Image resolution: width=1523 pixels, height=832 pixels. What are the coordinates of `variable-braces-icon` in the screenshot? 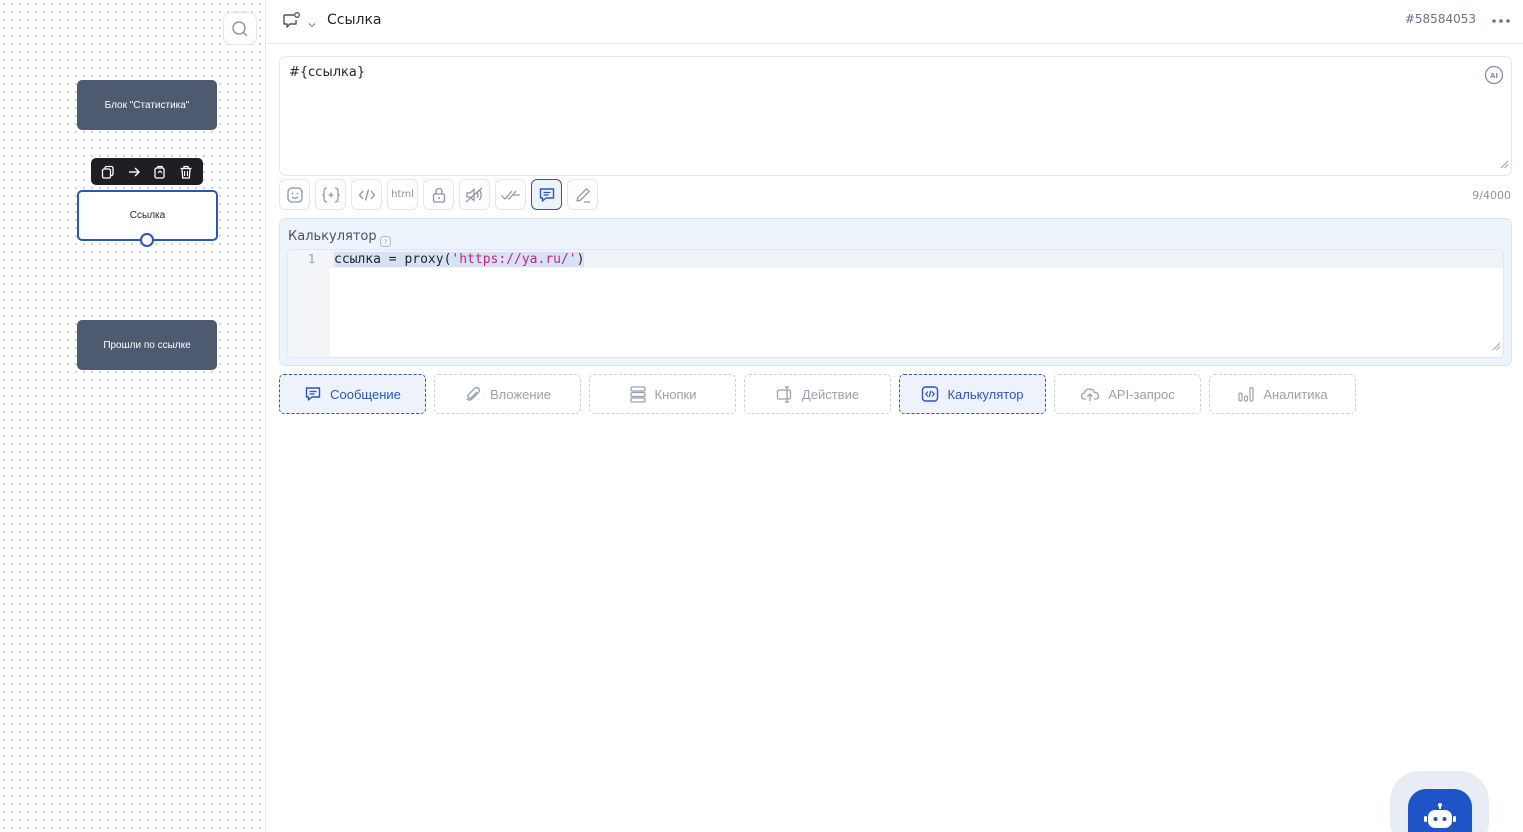 It's located at (330, 194).